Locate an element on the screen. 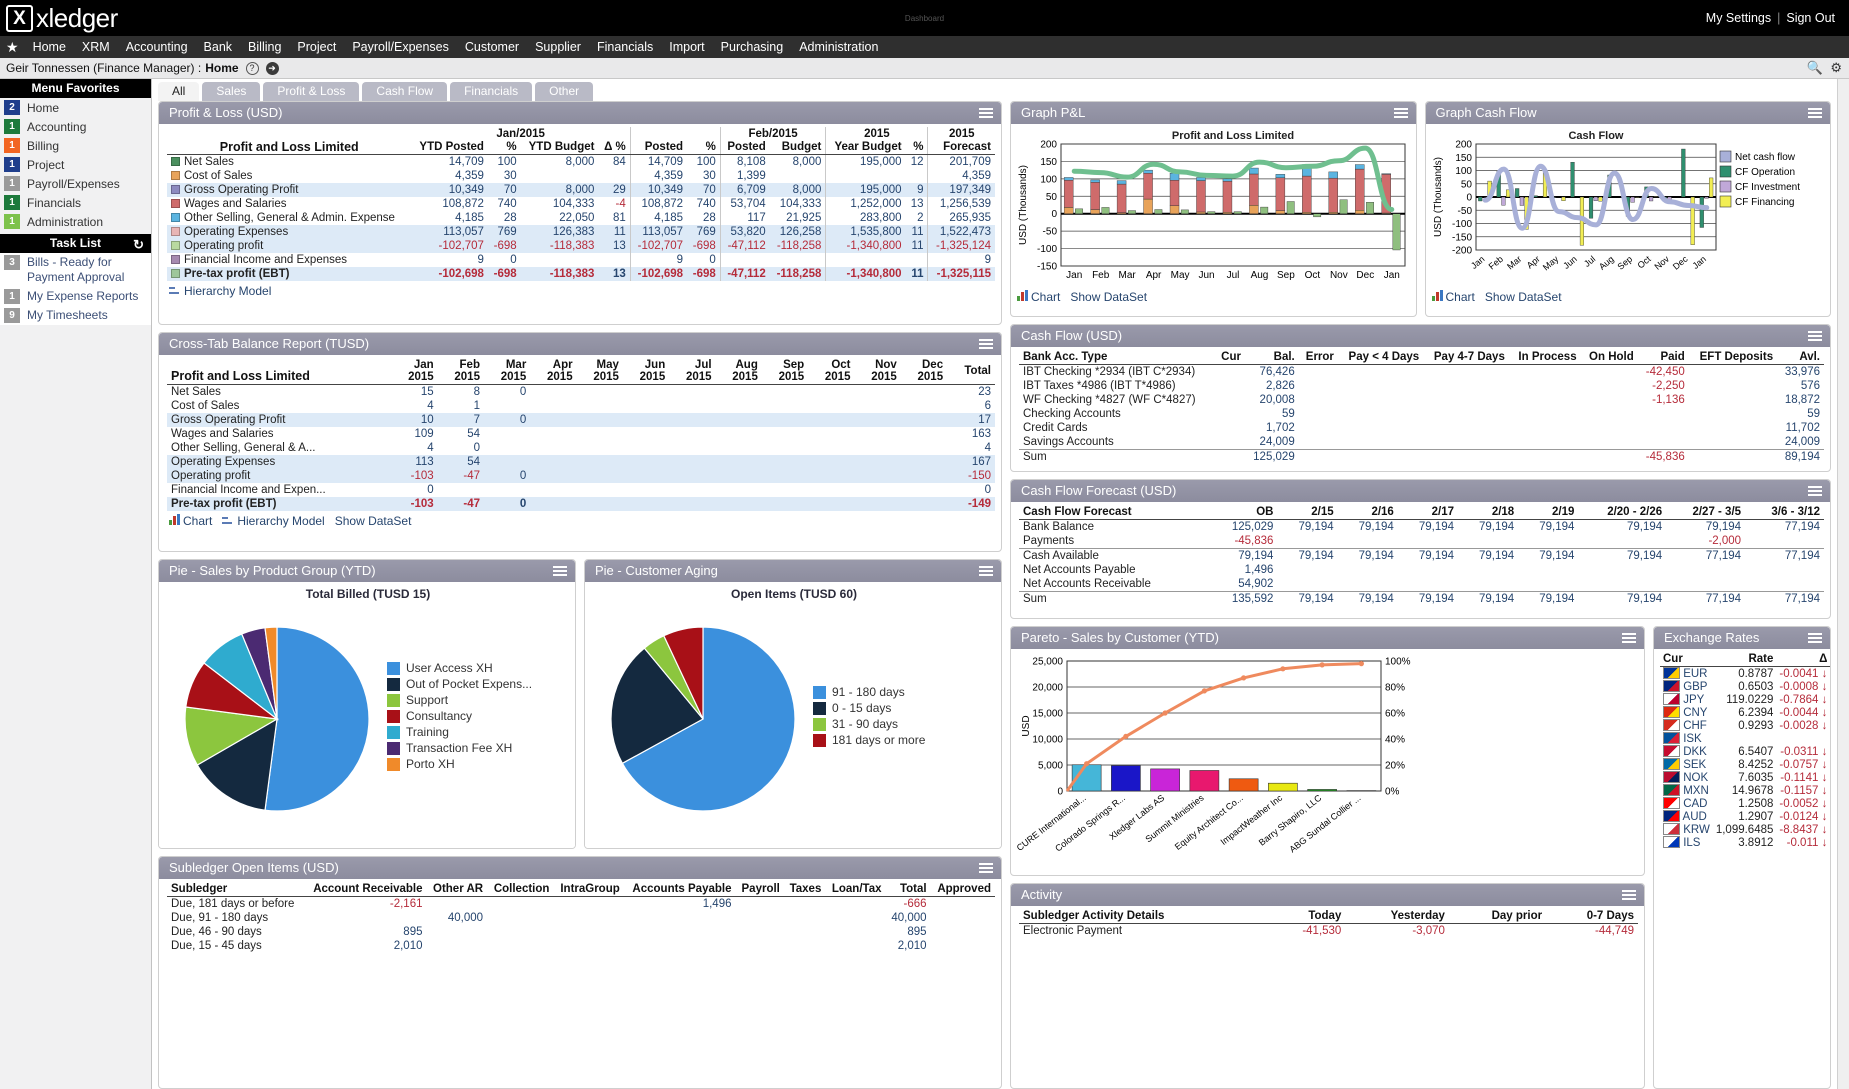  table-row: Payments -45,836 -2,000 is located at coordinates (1421, 541).